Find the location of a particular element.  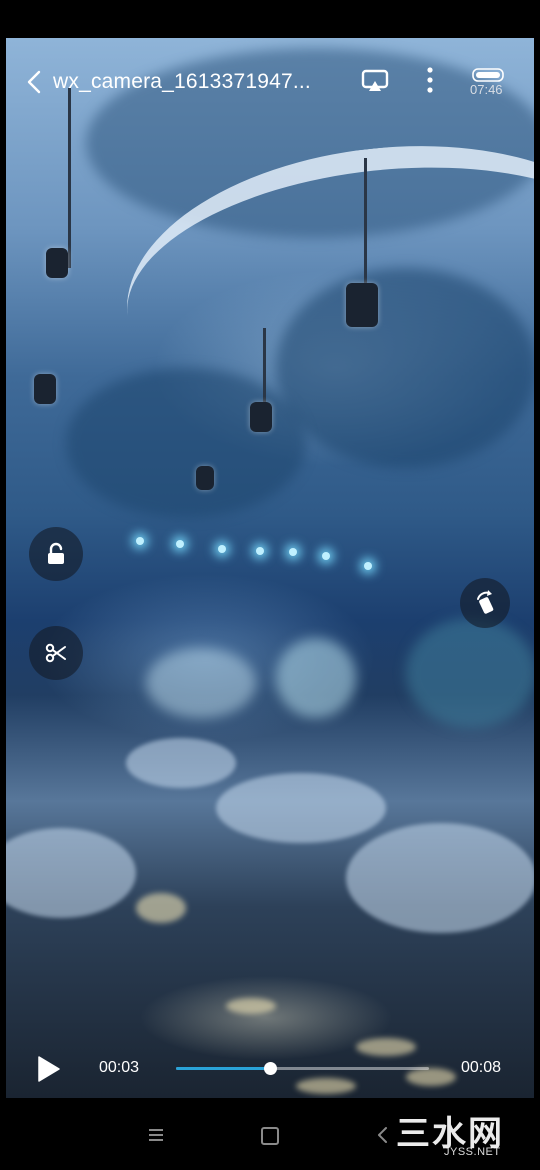

back-button is located at coordinates (34, 82).